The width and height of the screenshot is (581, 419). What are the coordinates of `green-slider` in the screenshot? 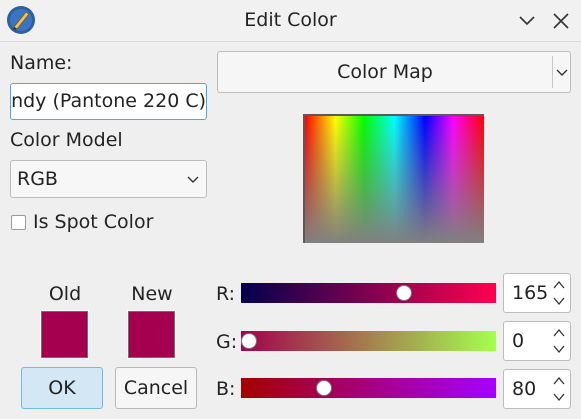 It's located at (368, 341).